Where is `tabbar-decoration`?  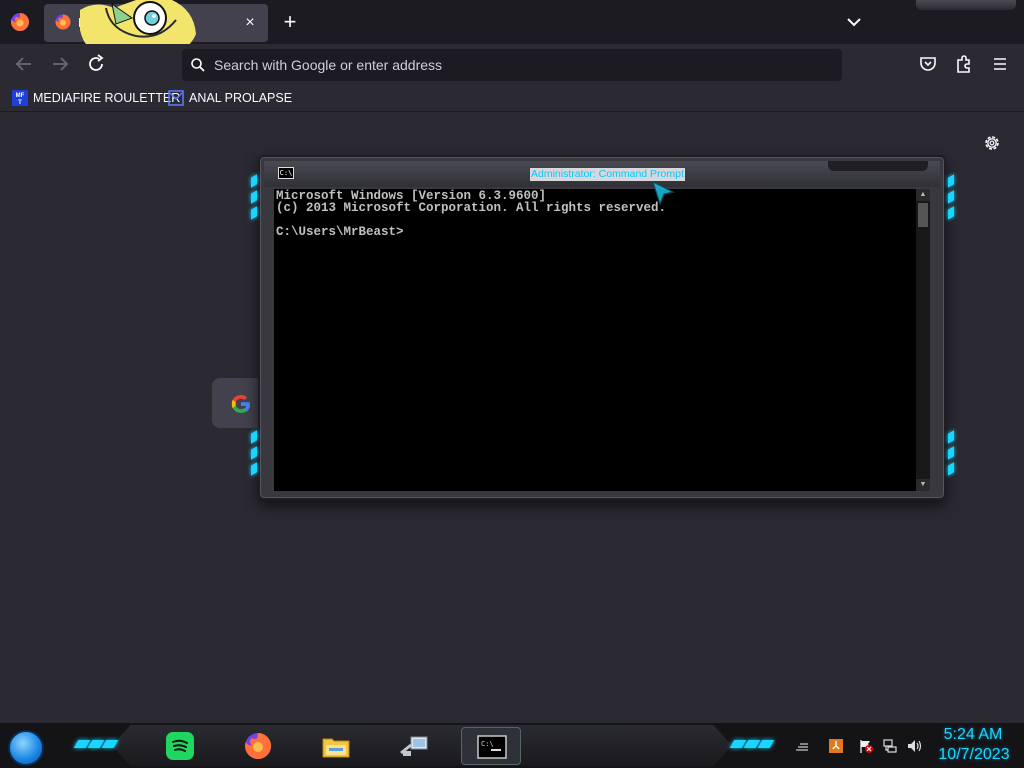 tabbar-decoration is located at coordinates (966, 5).